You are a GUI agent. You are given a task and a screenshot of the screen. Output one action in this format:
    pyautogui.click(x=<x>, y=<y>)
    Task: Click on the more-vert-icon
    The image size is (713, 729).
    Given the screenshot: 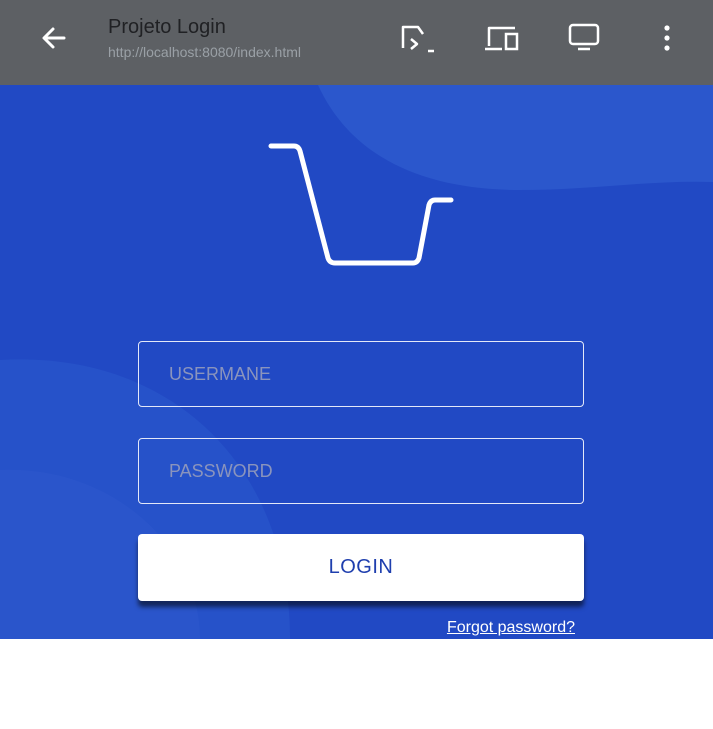 What is the action you would take?
    pyautogui.click(x=667, y=38)
    